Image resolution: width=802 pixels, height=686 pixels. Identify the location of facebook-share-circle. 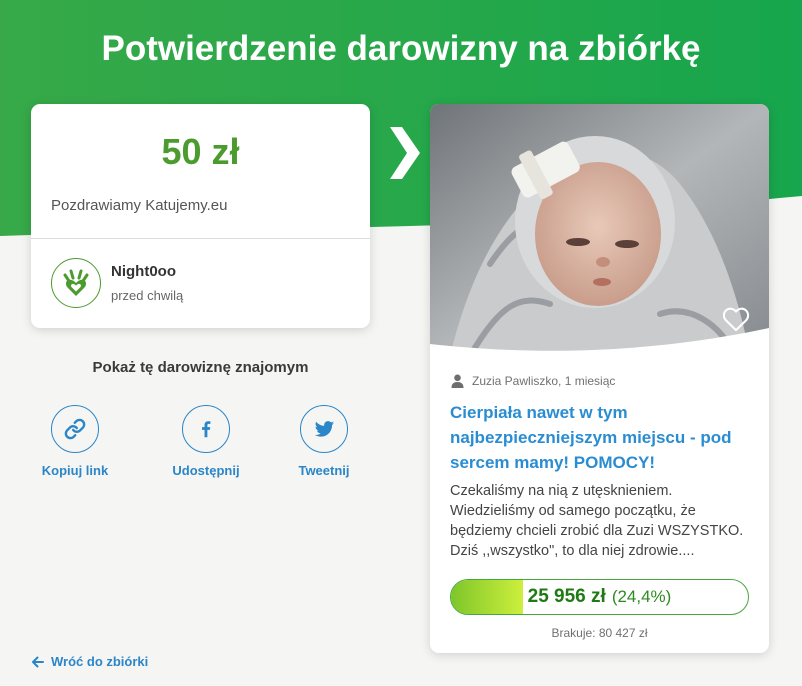
(206, 429).